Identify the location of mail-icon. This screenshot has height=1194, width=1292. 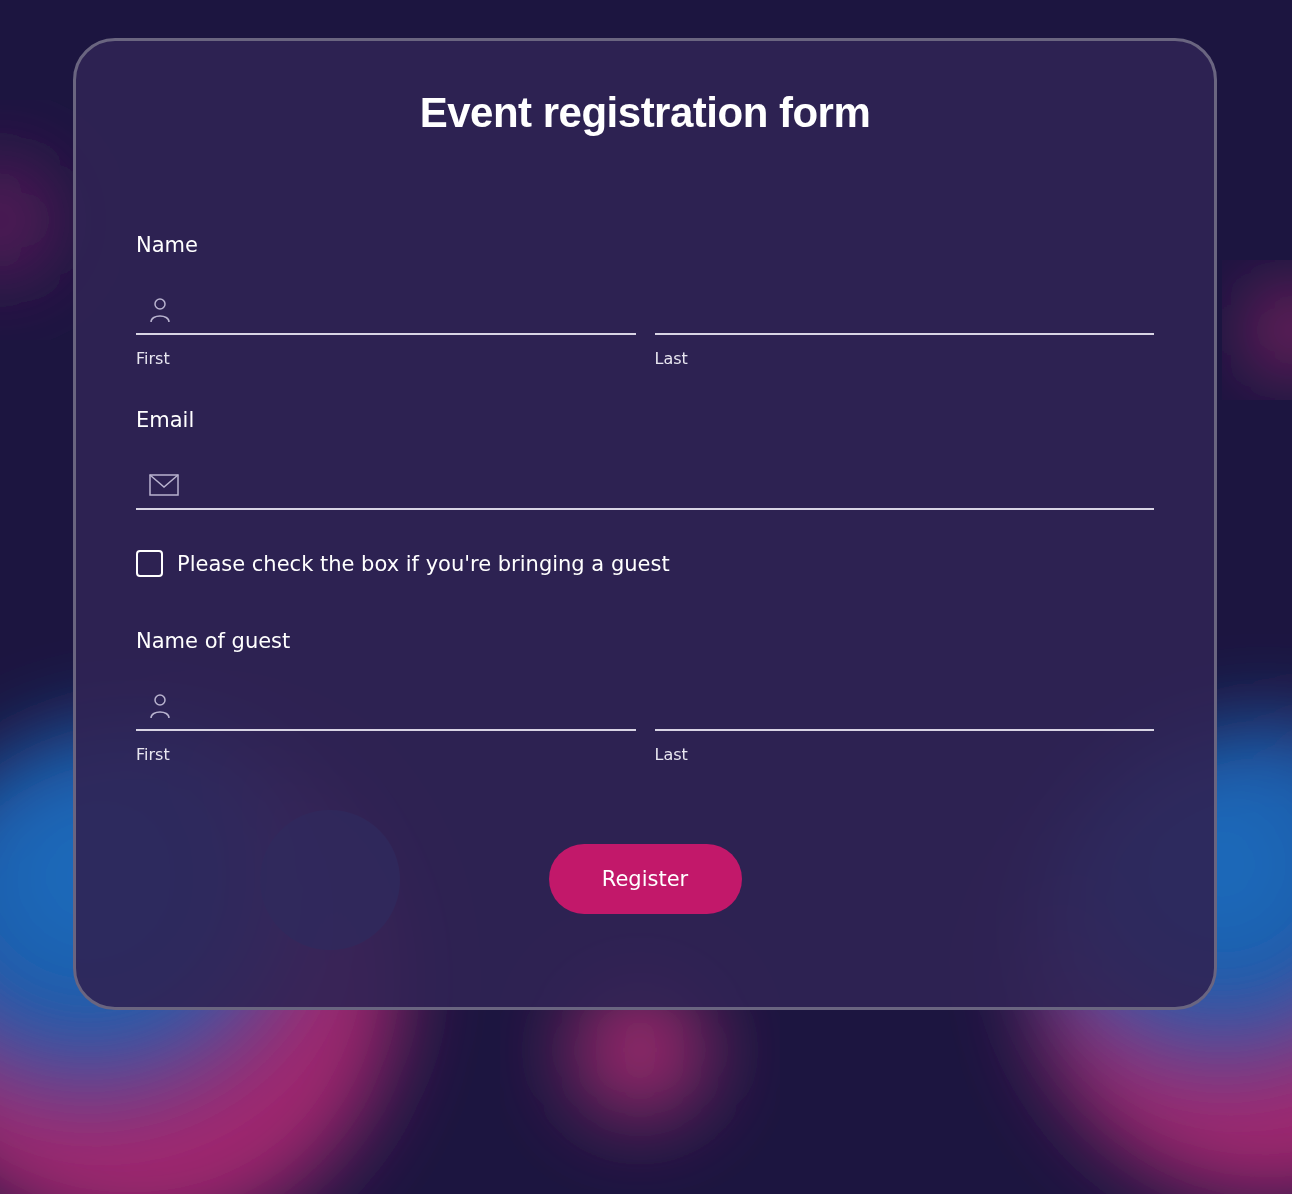
(164, 485).